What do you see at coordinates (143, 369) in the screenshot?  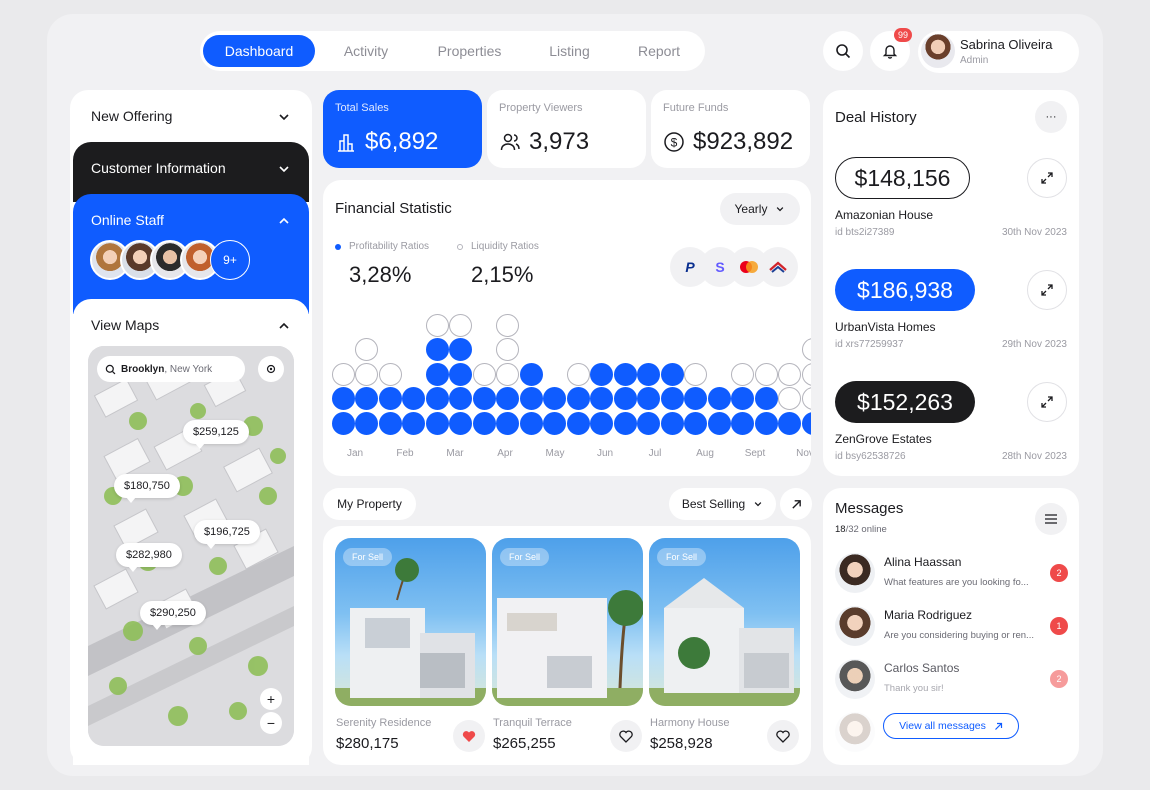 I see `map-location-bold: Brooklyn` at bounding box center [143, 369].